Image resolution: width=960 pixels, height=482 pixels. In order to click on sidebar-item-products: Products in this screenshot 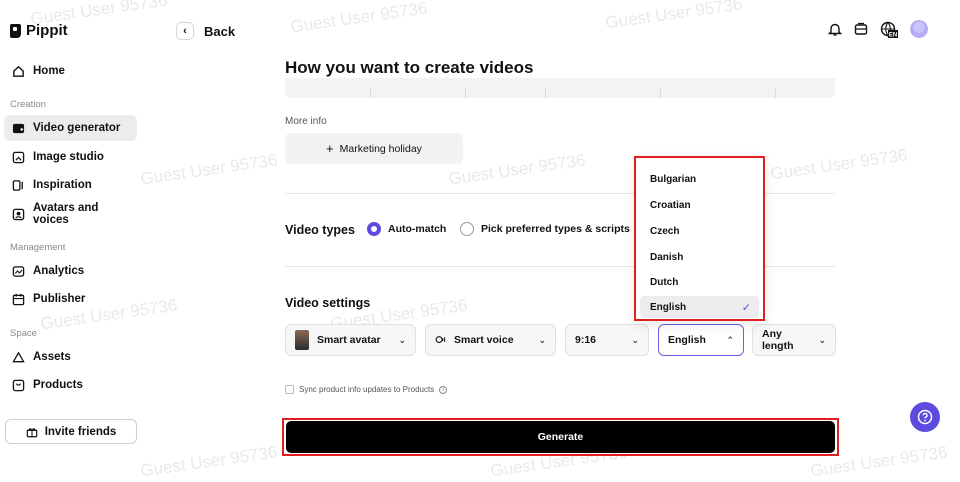, I will do `click(70, 385)`.